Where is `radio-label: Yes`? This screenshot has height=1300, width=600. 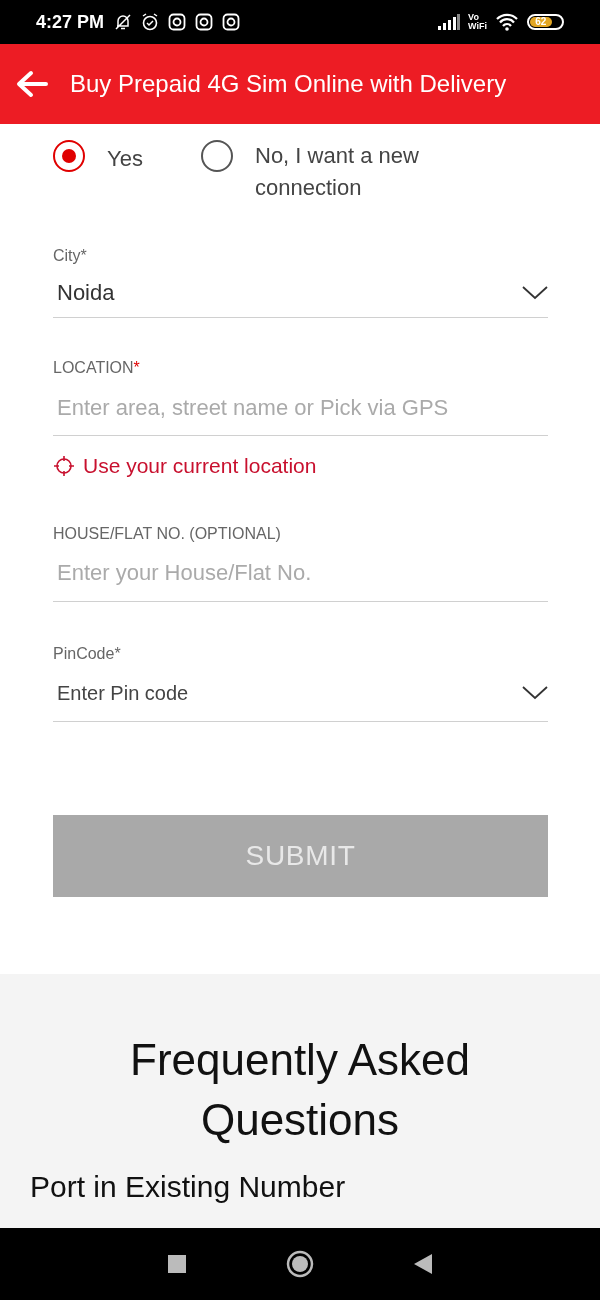 radio-label: Yes is located at coordinates (125, 159).